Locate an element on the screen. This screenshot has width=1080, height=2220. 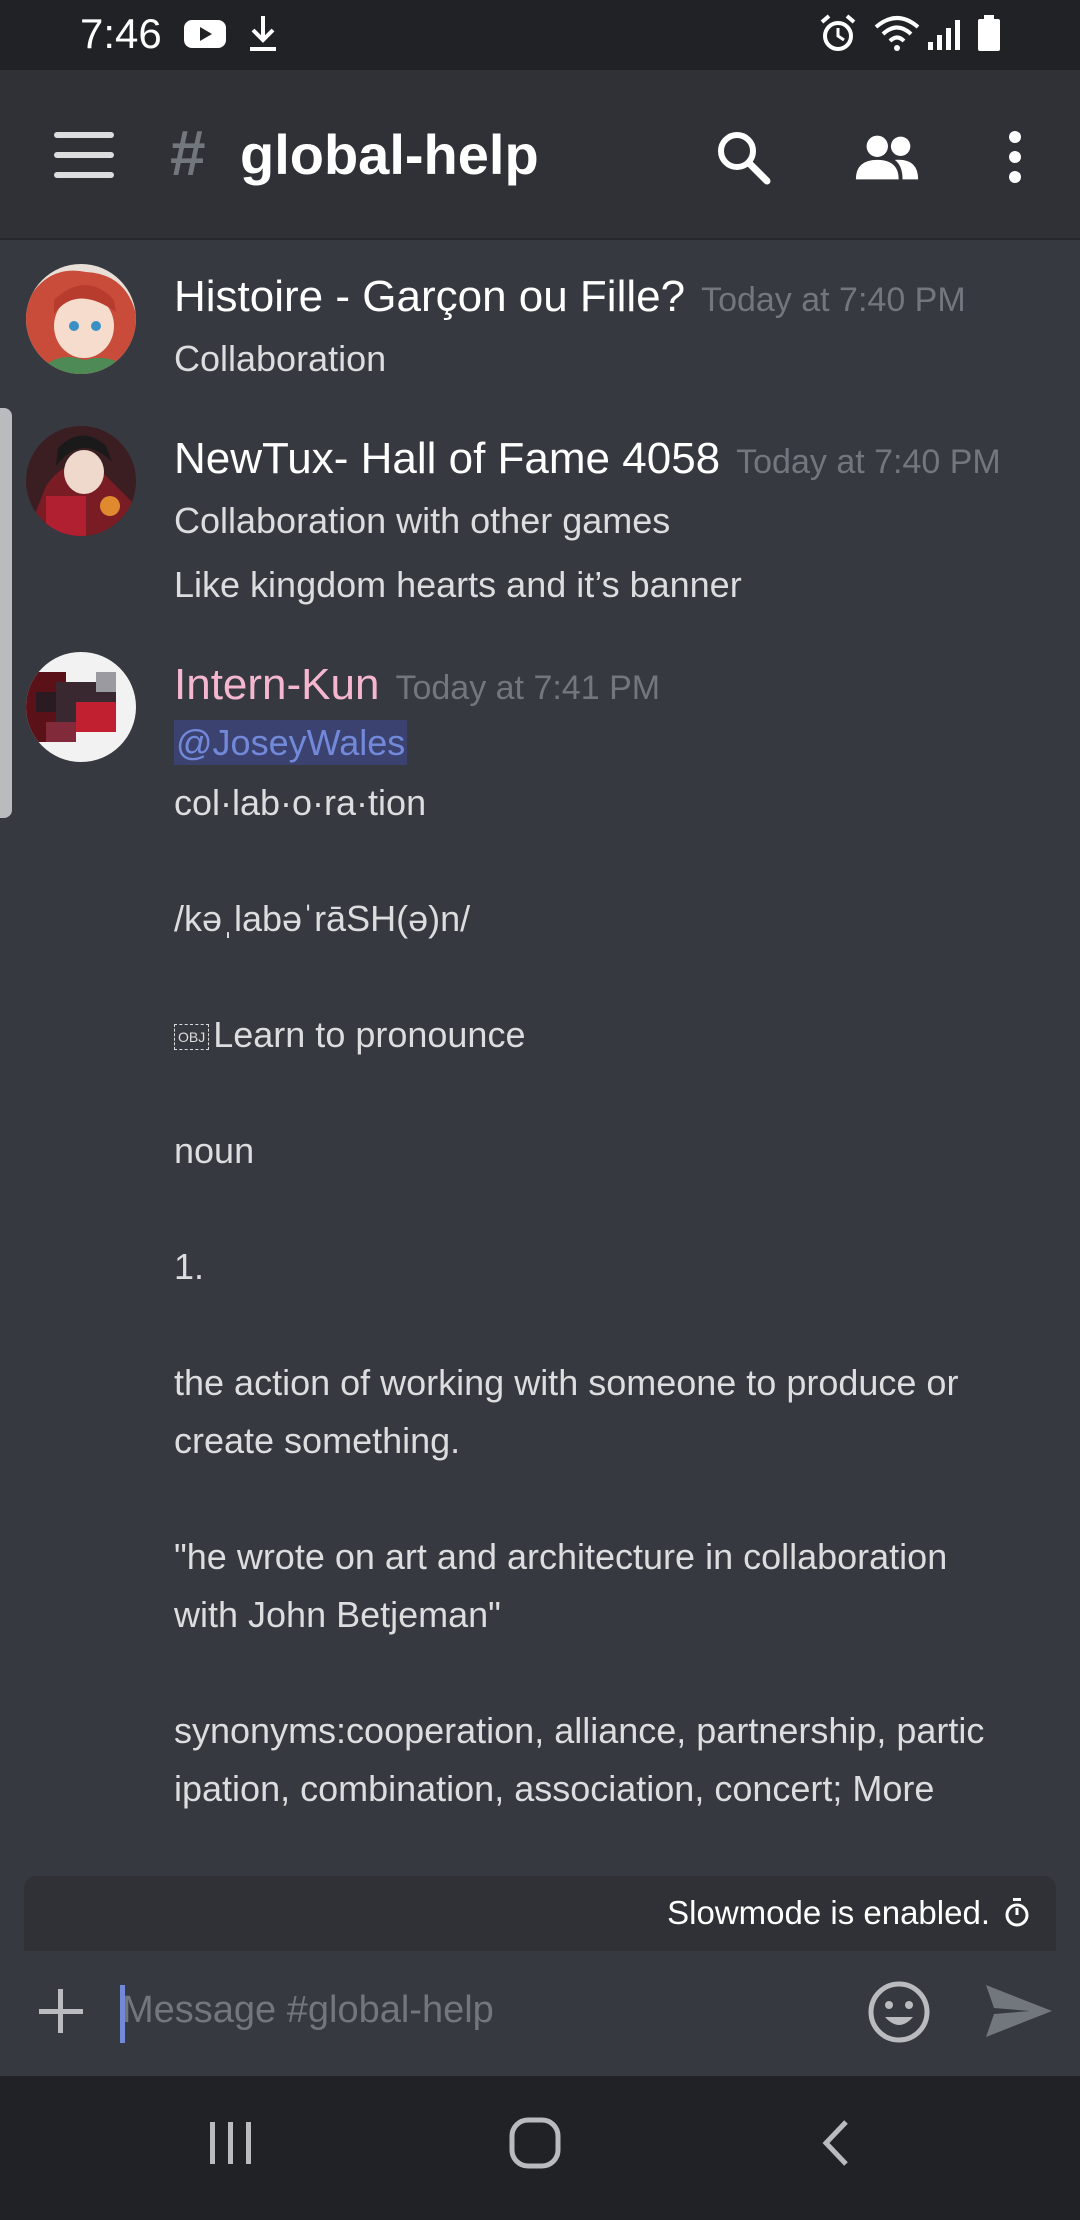
home-icon is located at coordinates (535, 2145).